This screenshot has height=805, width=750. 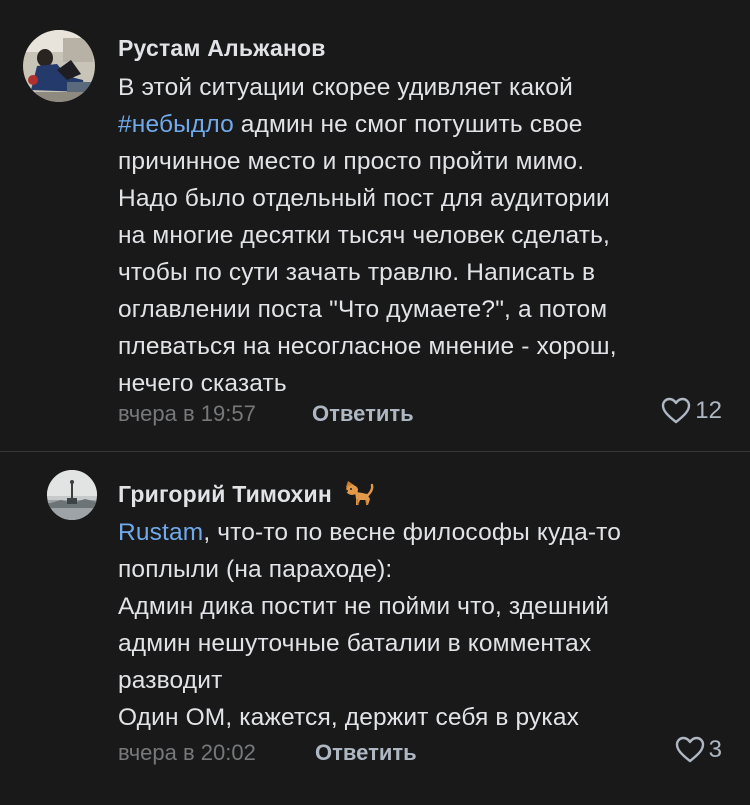 I want to click on comment-line: #небыдло админ не смог потушить свое, so click(x=428, y=124).